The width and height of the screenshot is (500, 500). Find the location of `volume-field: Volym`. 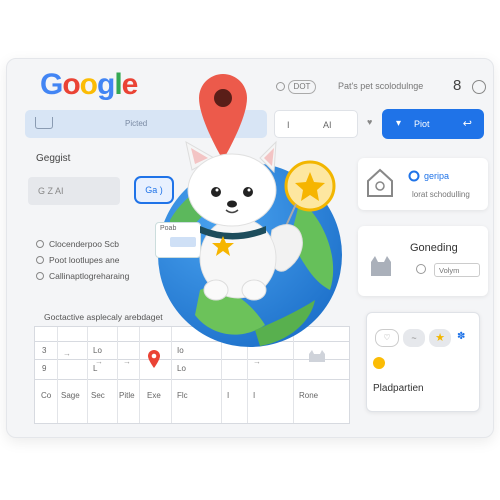

volume-field: Volym is located at coordinates (457, 270).